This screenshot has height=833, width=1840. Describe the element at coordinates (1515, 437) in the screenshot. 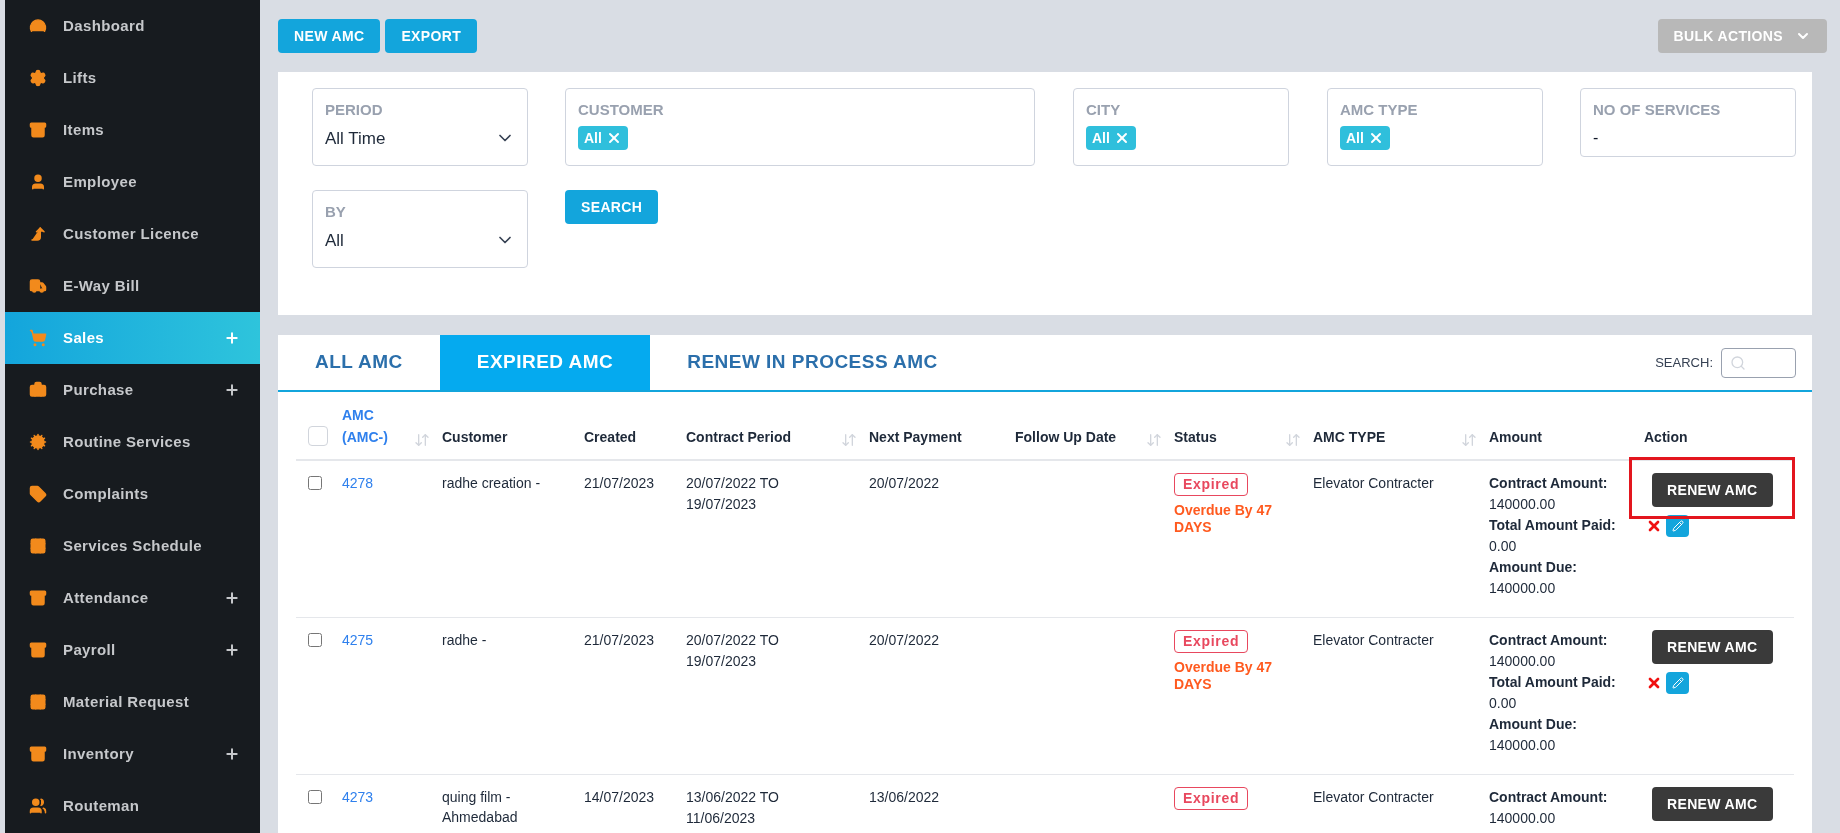

I see `column-header: Amount` at that location.